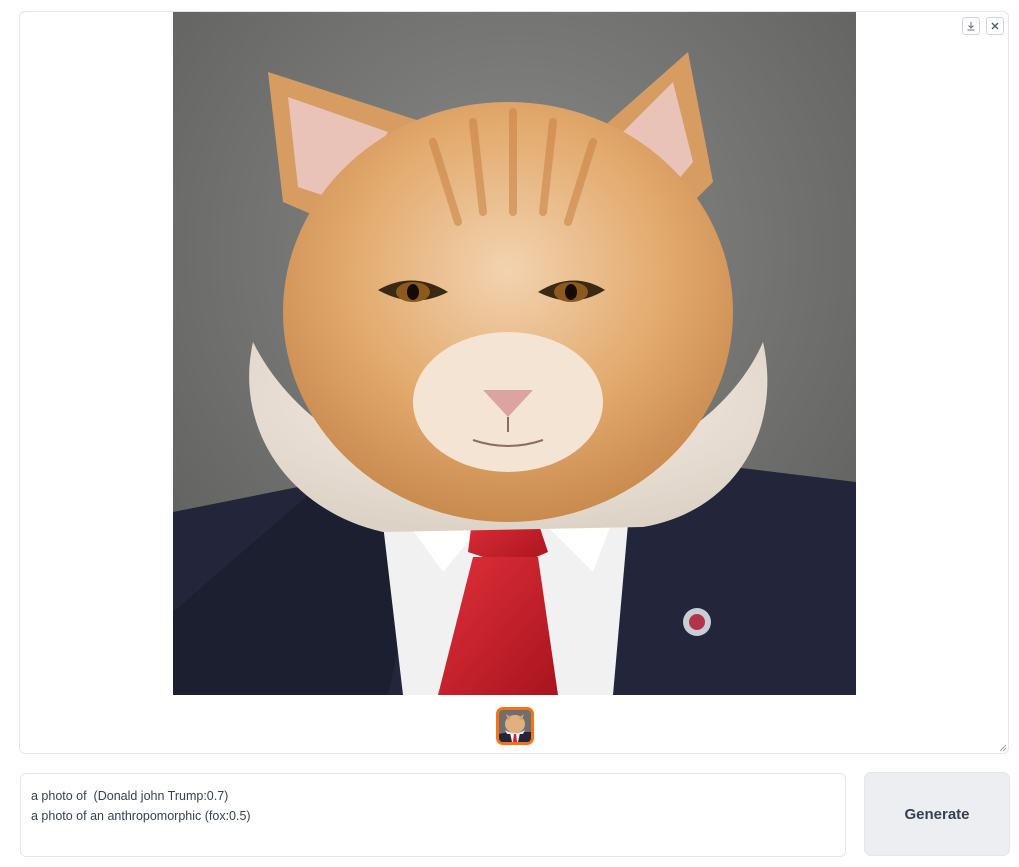  I want to click on gallery-thumbnail, so click(515, 726).